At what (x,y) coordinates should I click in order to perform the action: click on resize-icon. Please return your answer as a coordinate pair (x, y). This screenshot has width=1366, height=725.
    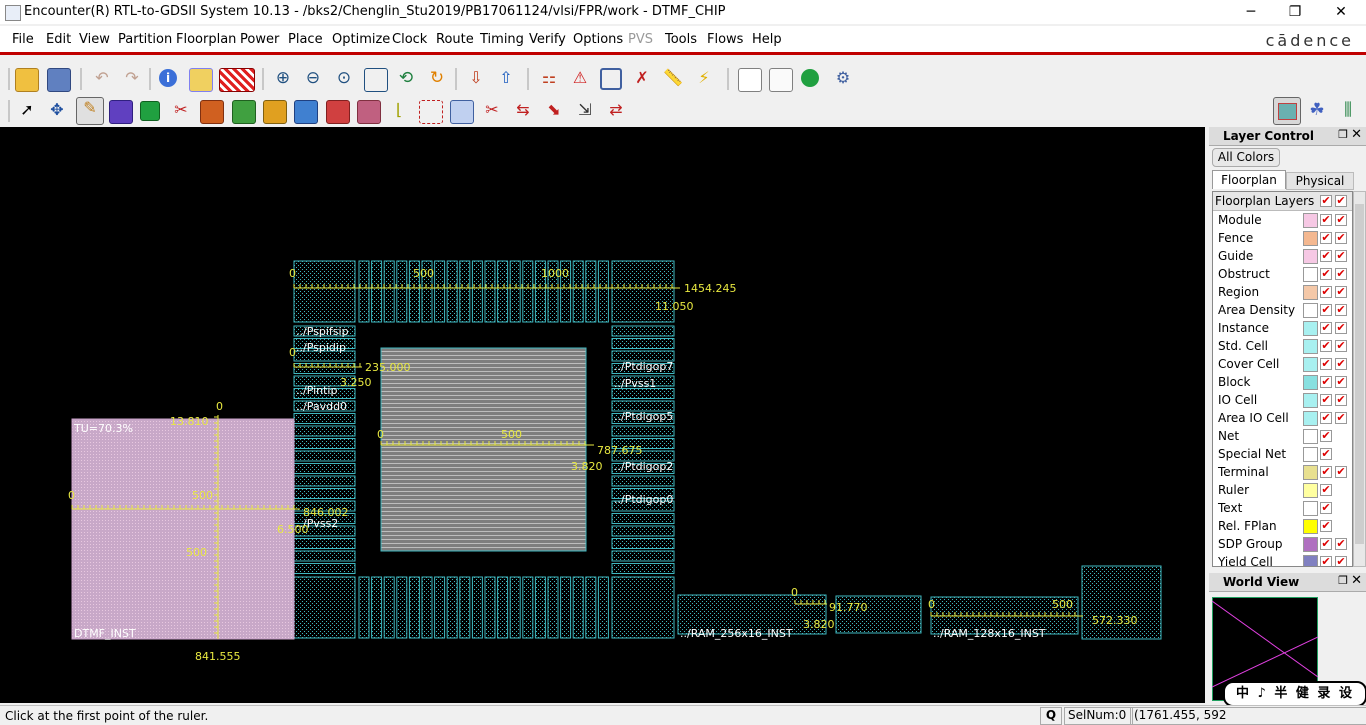
    Looking at the image, I should click on (306, 112).